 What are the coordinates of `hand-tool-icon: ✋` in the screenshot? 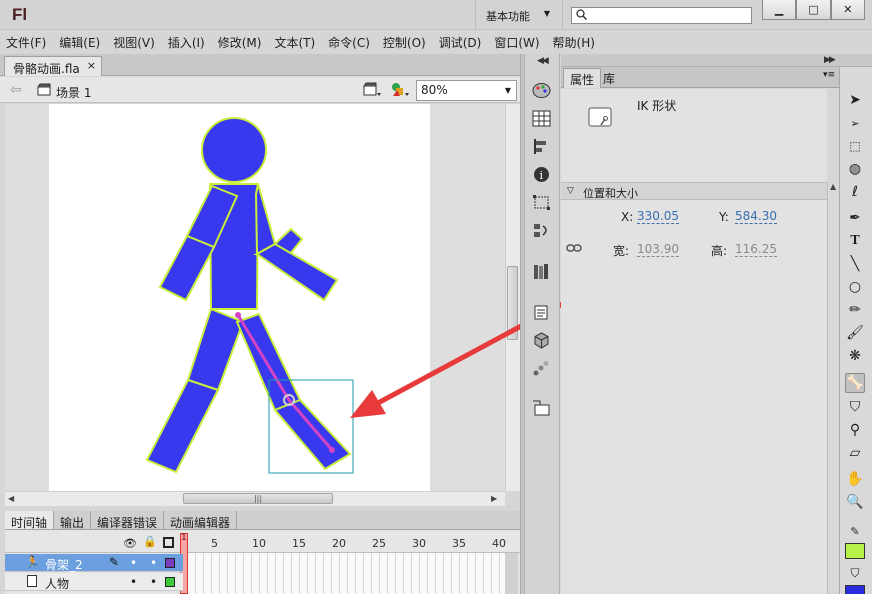 It's located at (855, 479).